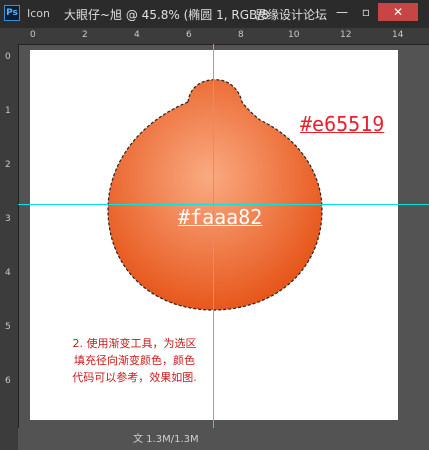  Describe the element at coordinates (8, 219) in the screenshot. I see `ruler-tick-label: 3` at that location.